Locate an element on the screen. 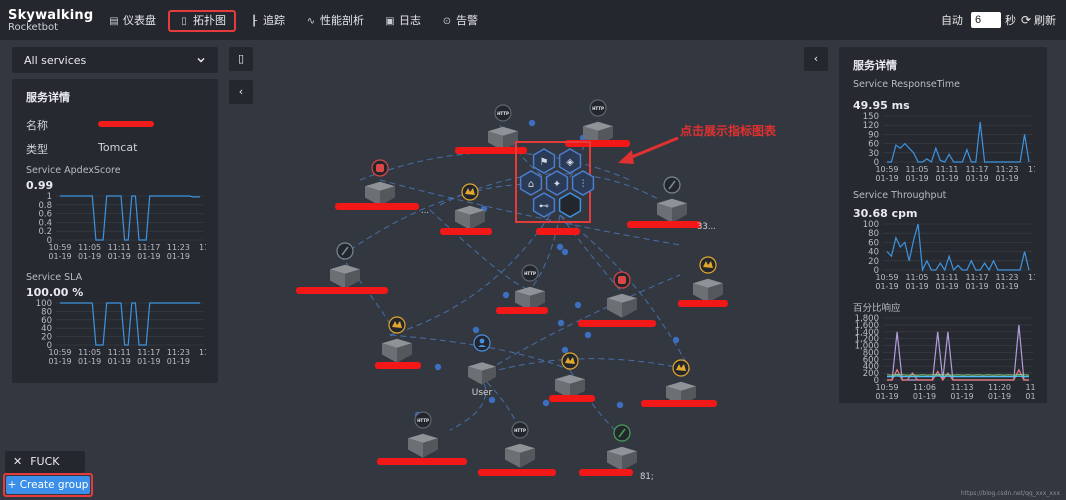 The width and height of the screenshot is (1066, 500). create-group-label: + Create group is located at coordinates (48, 485).